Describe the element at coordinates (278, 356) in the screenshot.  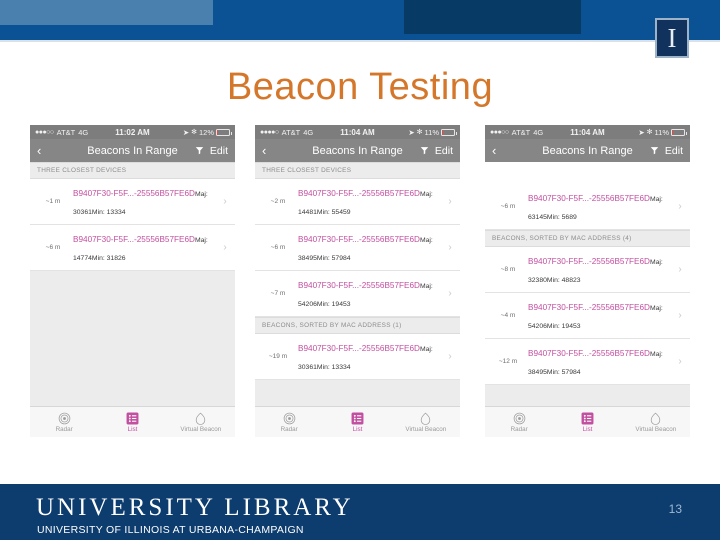
I see `beacon-distance: ~19 m` at that location.